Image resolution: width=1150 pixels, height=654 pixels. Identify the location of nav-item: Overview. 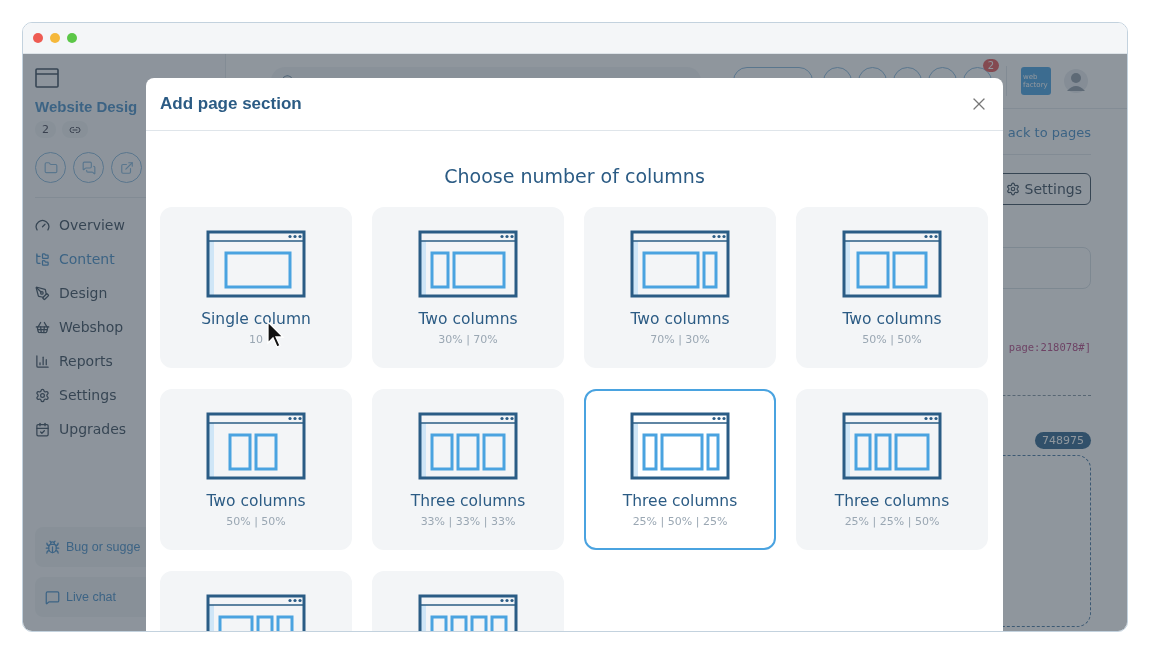
(81, 225).